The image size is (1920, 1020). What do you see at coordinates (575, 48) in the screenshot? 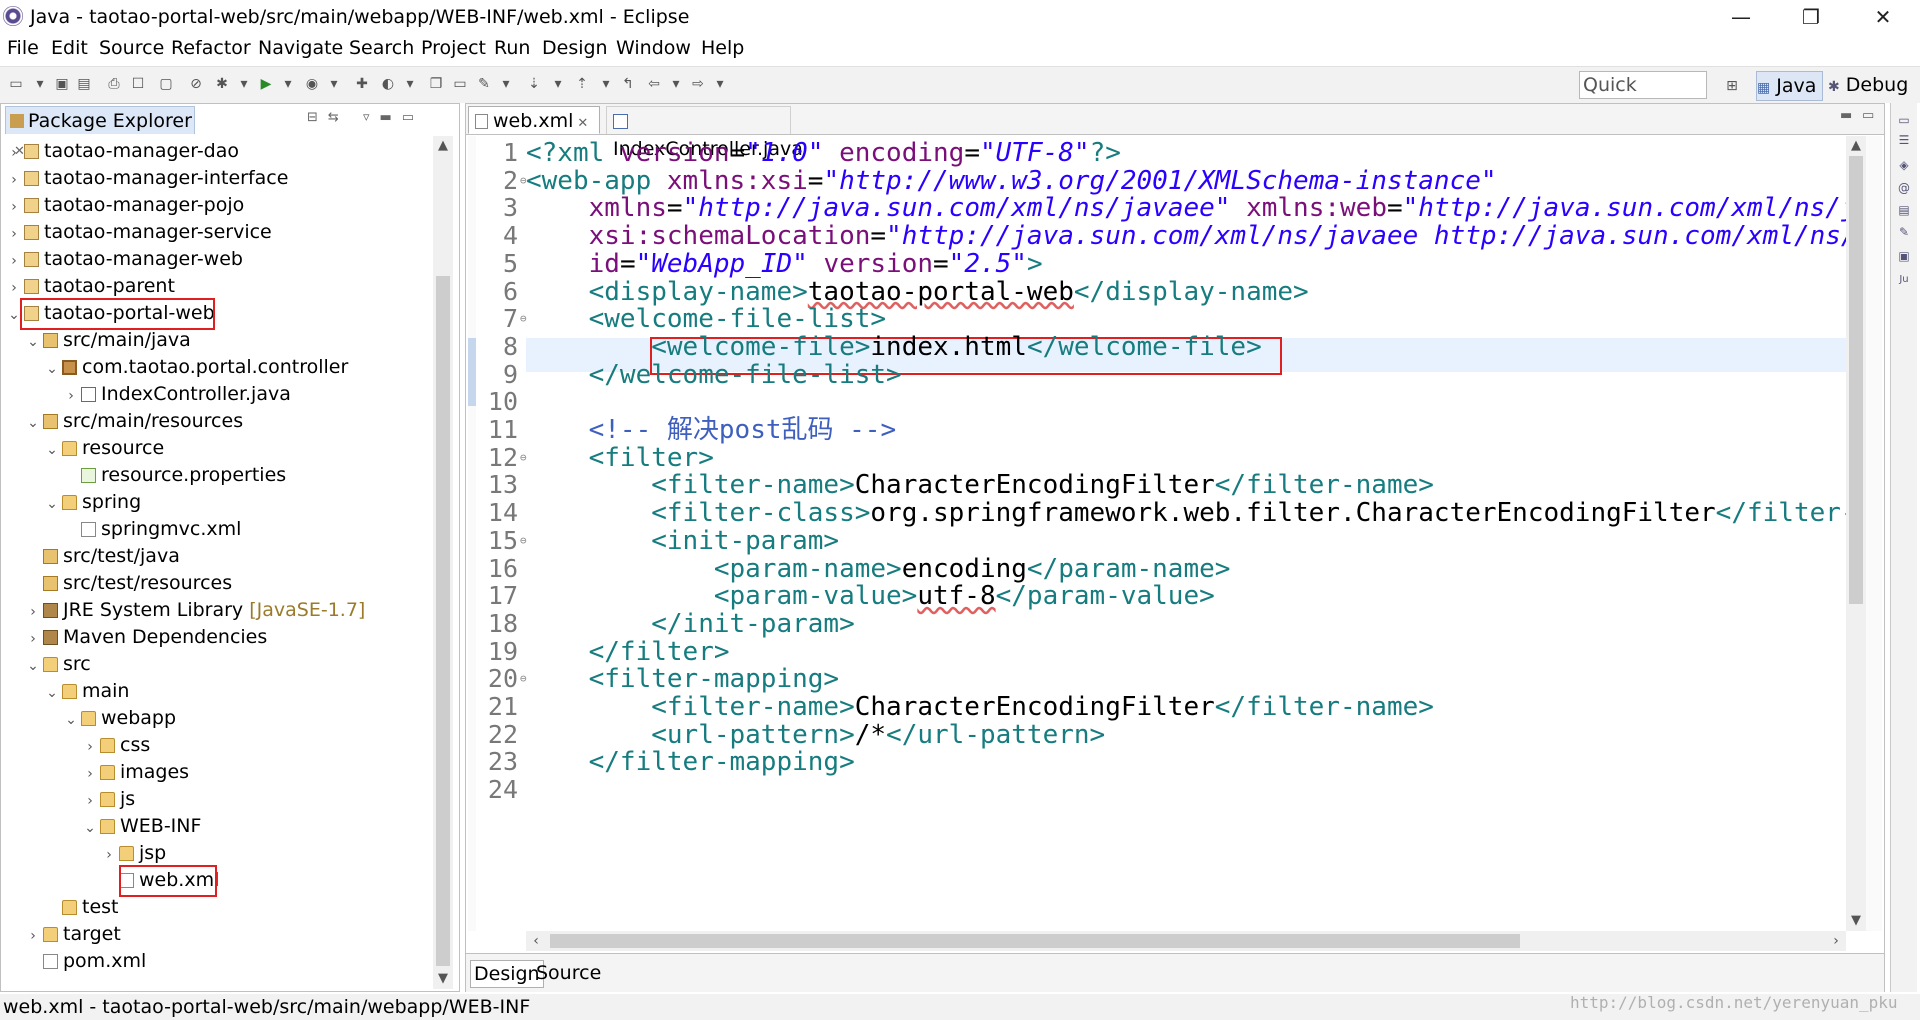
I see `menu-design: Design` at bounding box center [575, 48].